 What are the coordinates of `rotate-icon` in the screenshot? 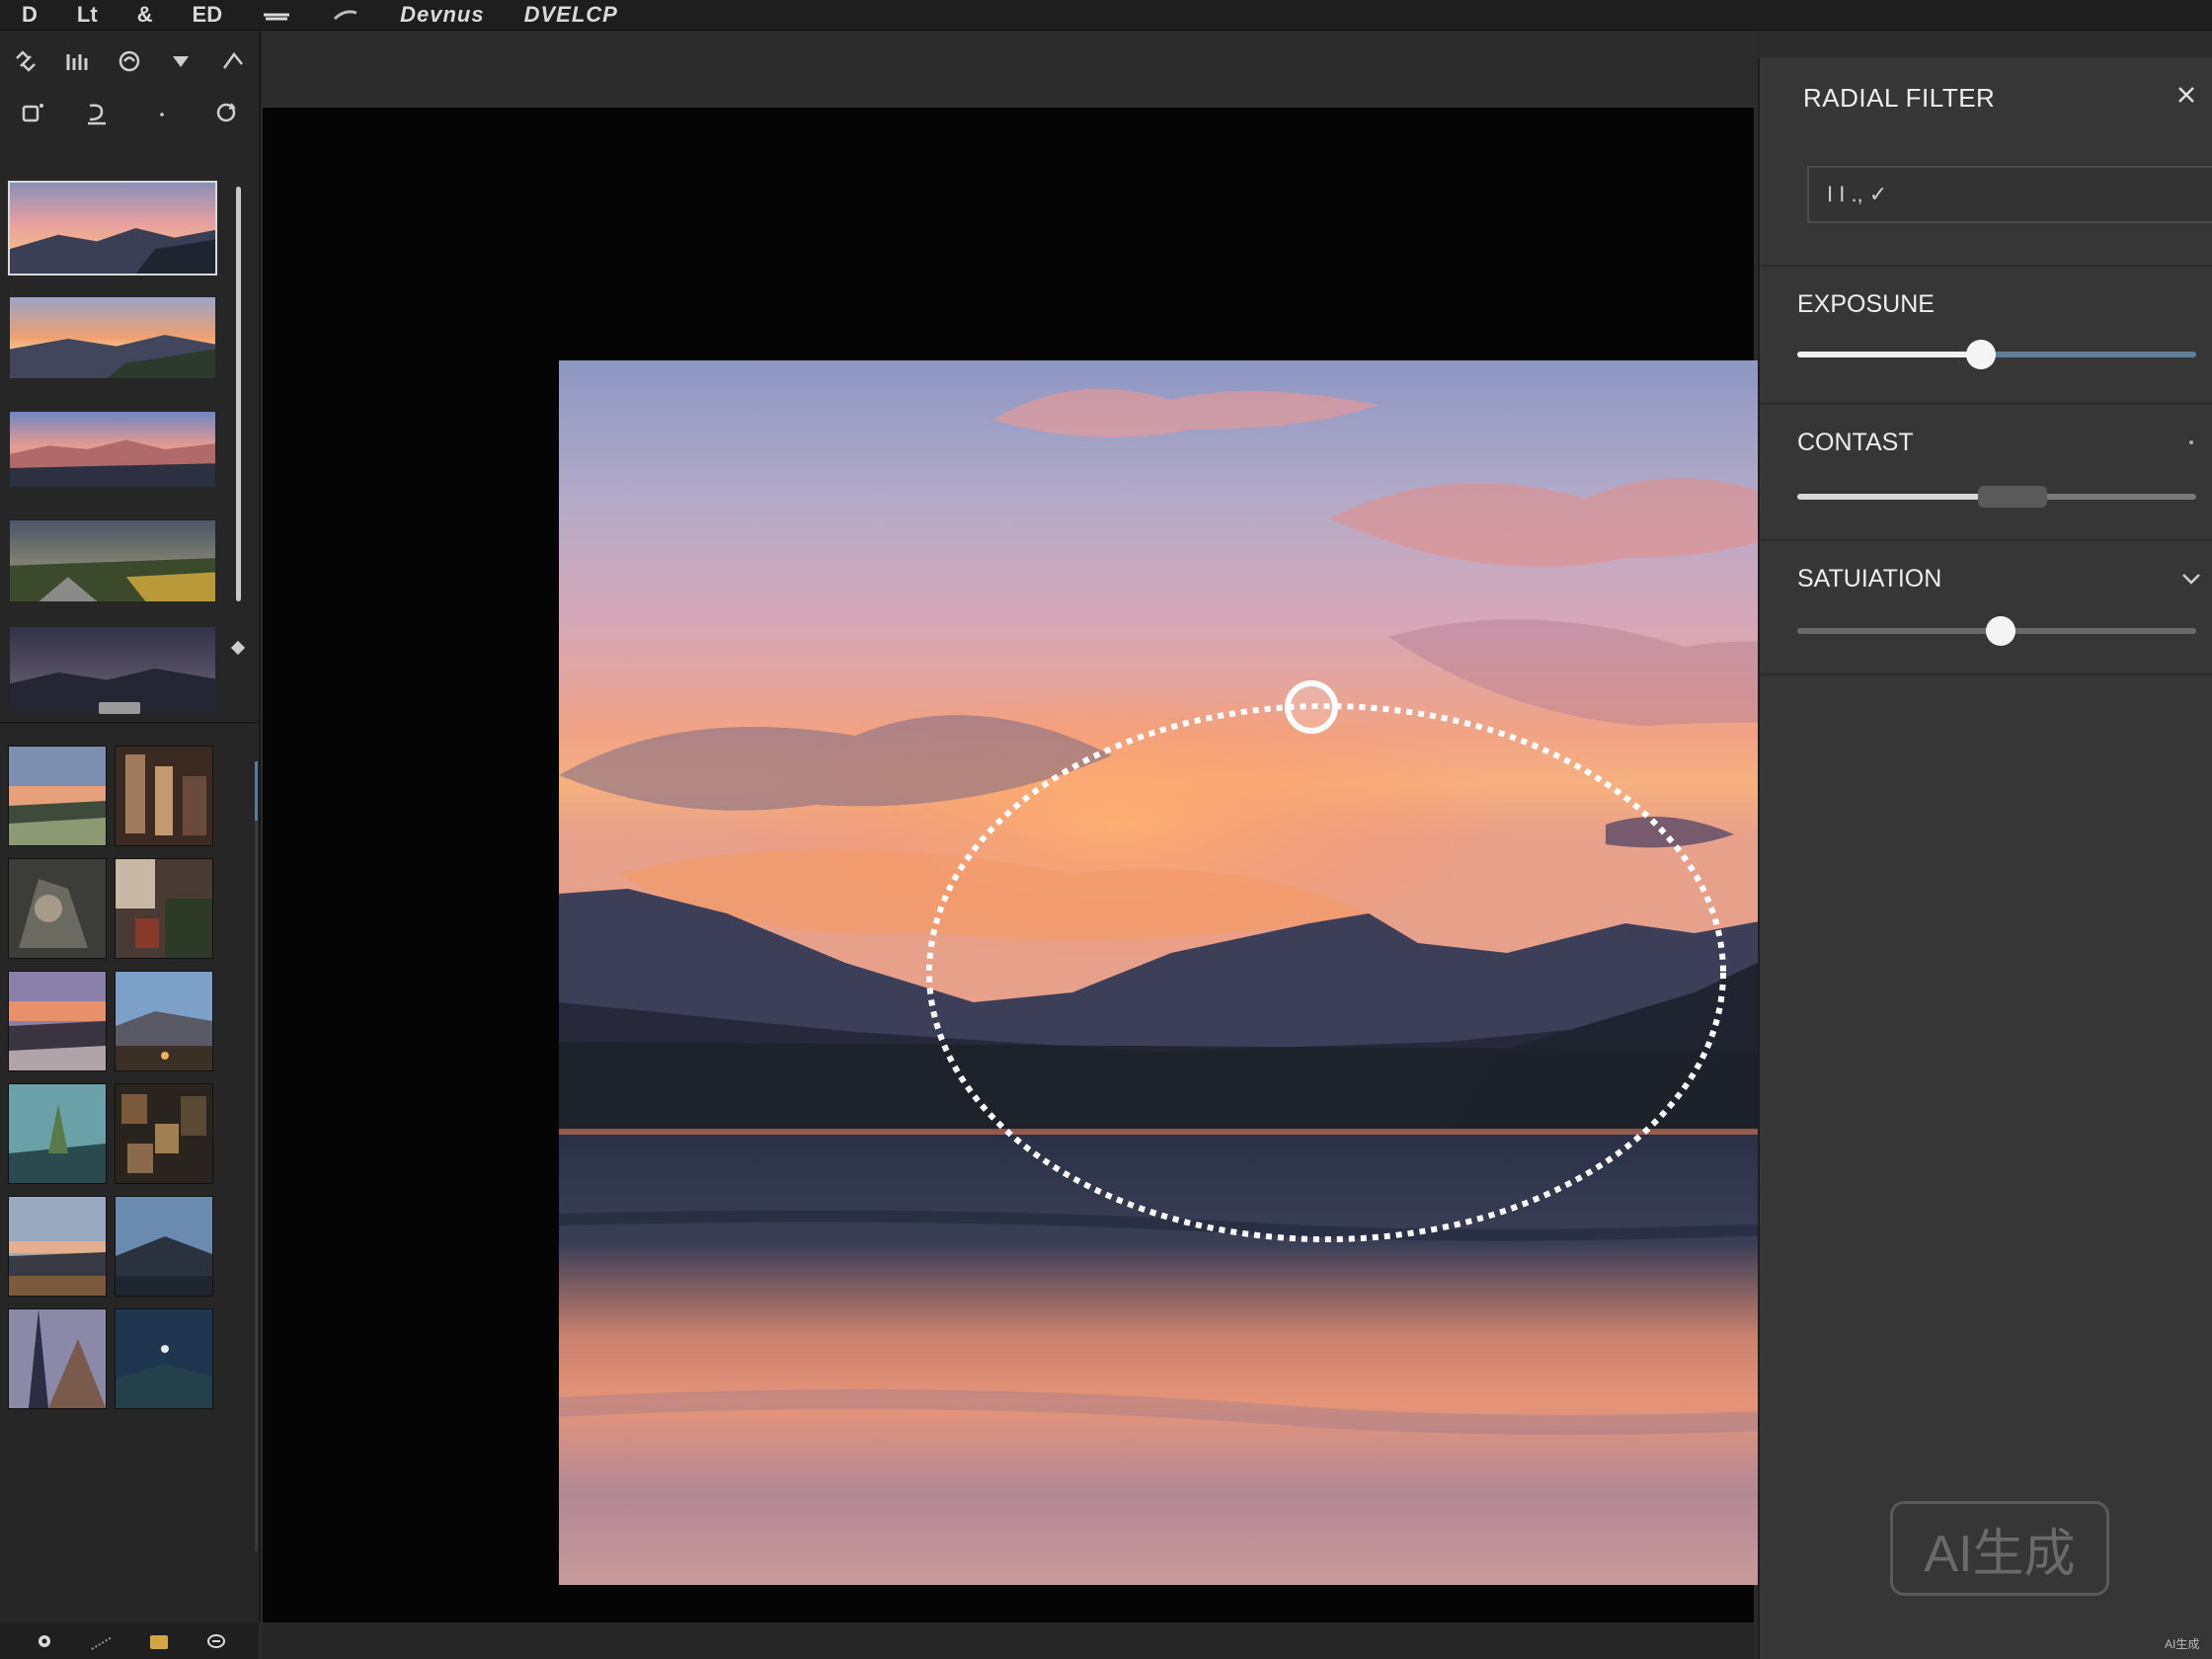 It's located at (226, 113).